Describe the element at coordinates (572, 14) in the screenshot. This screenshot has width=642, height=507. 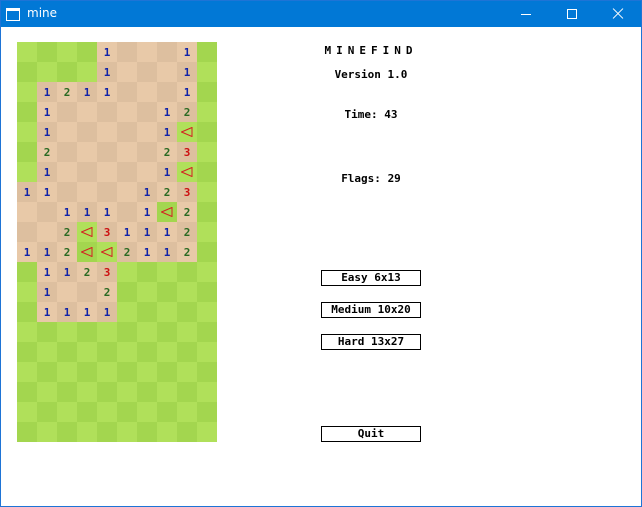
I see `maximize-button` at that location.